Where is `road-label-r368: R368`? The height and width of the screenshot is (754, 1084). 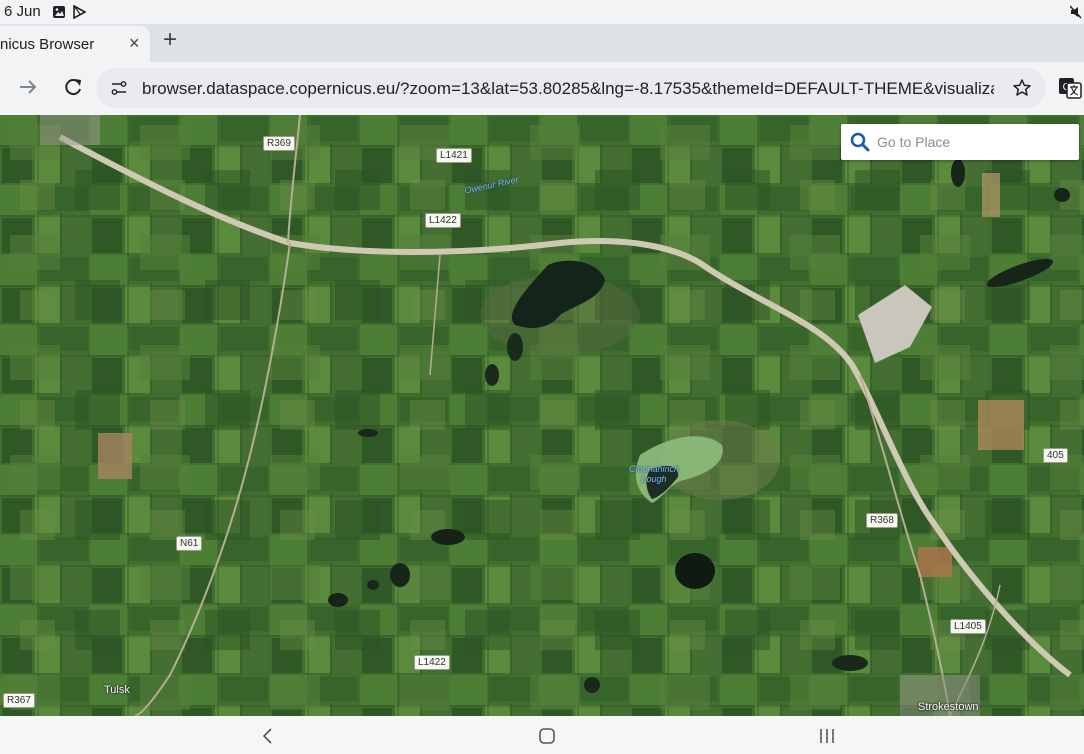 road-label-r368: R368 is located at coordinates (882, 520).